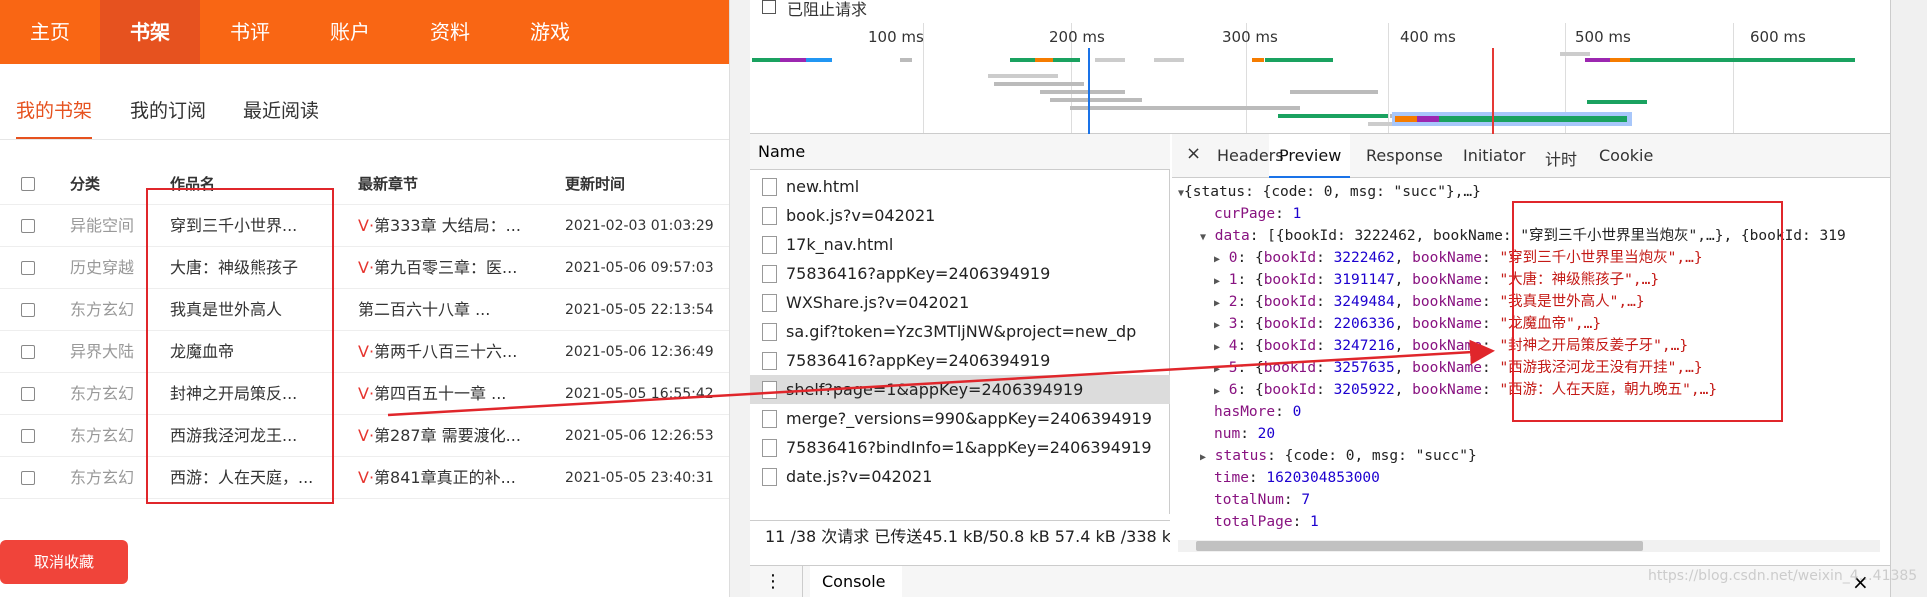  Describe the element at coordinates (550, 32) in the screenshot. I see `nav-games: 游戏` at that location.